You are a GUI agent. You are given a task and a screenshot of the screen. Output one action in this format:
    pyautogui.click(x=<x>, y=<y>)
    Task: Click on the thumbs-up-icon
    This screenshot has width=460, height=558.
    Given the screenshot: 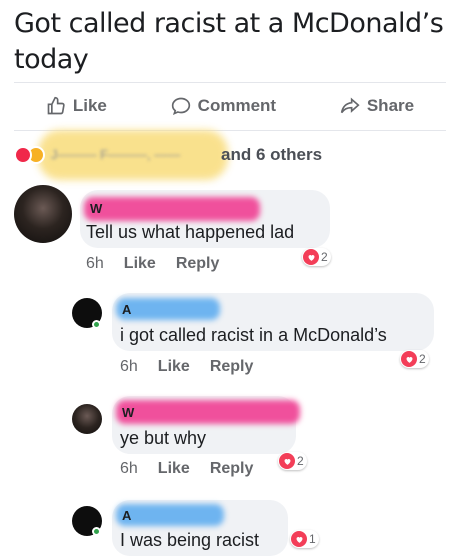 What is the action you would take?
    pyautogui.click(x=56, y=105)
    